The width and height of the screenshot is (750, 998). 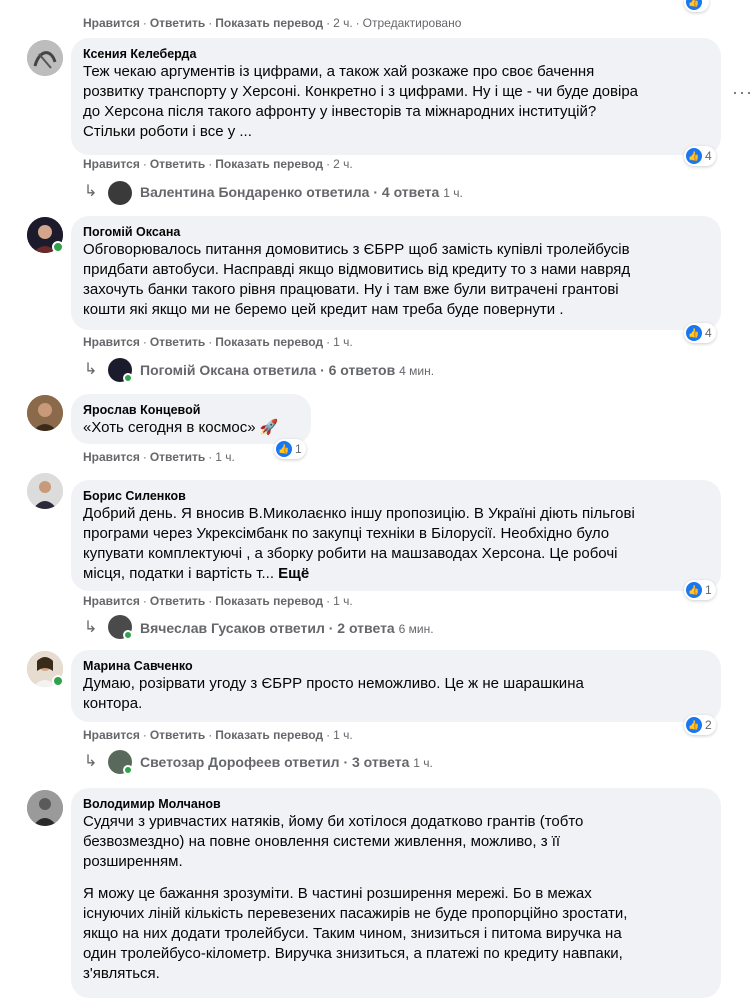 What do you see at coordinates (298, 449) in the screenshot?
I see `reaction-count: 1` at bounding box center [298, 449].